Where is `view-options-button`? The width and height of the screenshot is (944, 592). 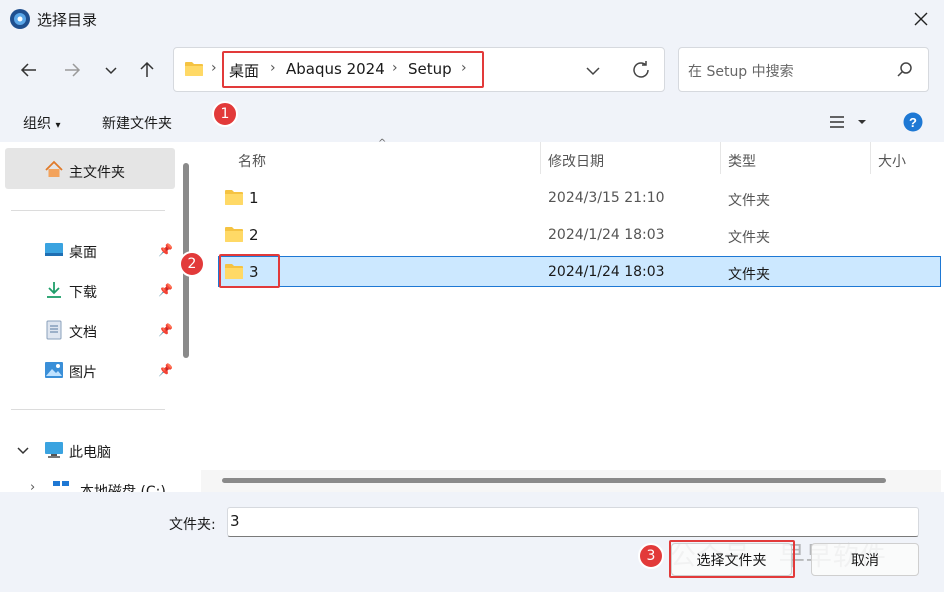
view-options-button is located at coordinates (848, 122).